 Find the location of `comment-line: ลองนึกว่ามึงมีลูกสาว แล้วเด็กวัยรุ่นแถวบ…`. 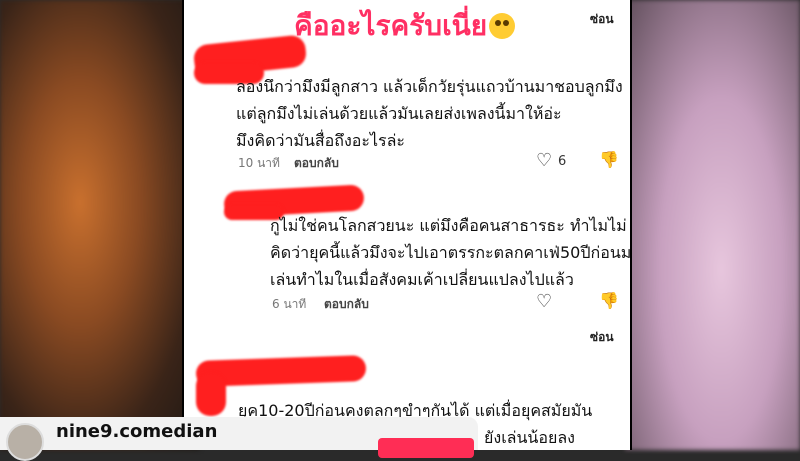

comment-line: ลองนึกว่ามึงมีลูกสาว แล้วเด็กวัยรุ่นแถวบ… is located at coordinates (429, 86).